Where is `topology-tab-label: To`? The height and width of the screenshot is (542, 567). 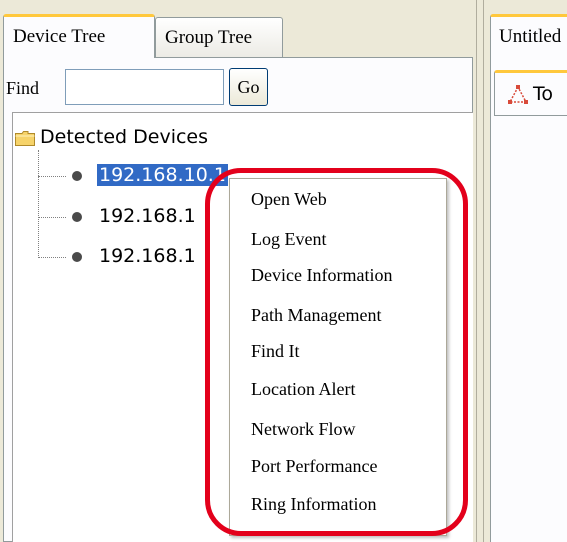 topology-tab-label: To is located at coordinates (543, 94).